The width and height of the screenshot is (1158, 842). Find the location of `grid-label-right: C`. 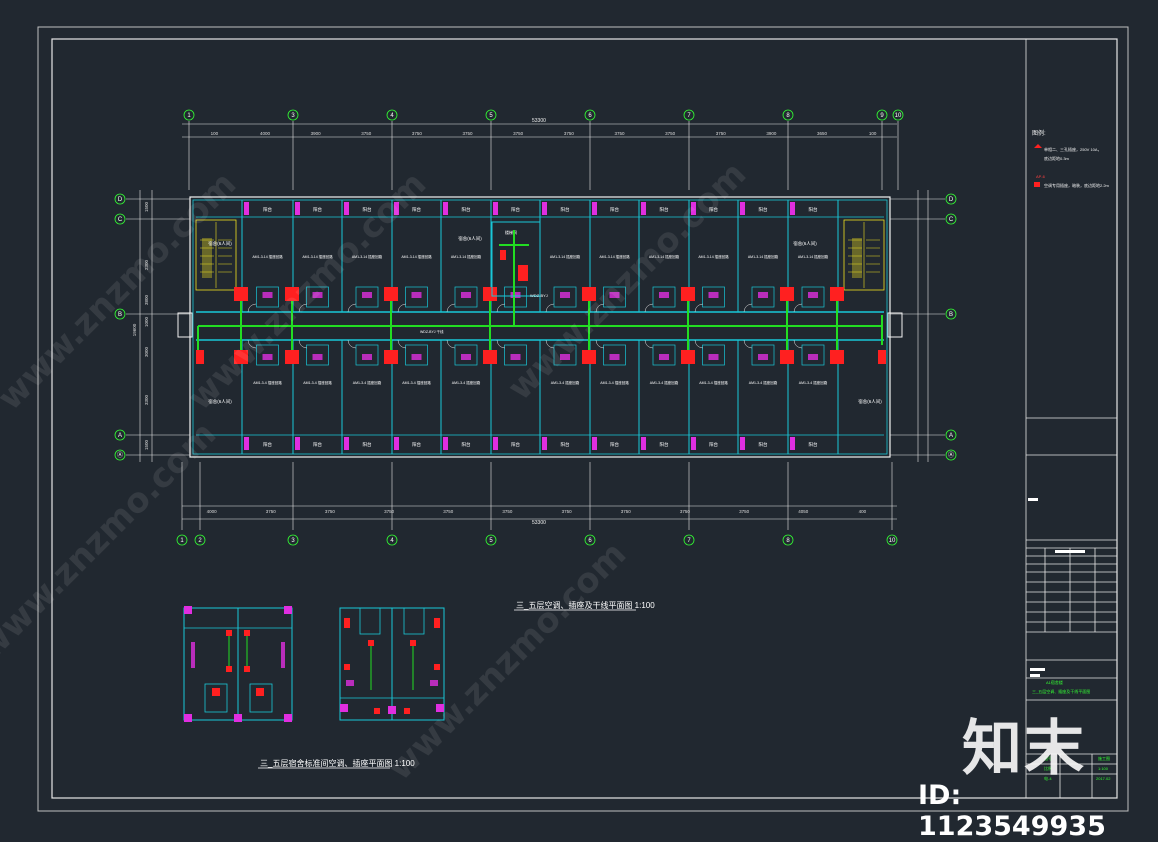

grid-label-right: C is located at coordinates (951, 220).